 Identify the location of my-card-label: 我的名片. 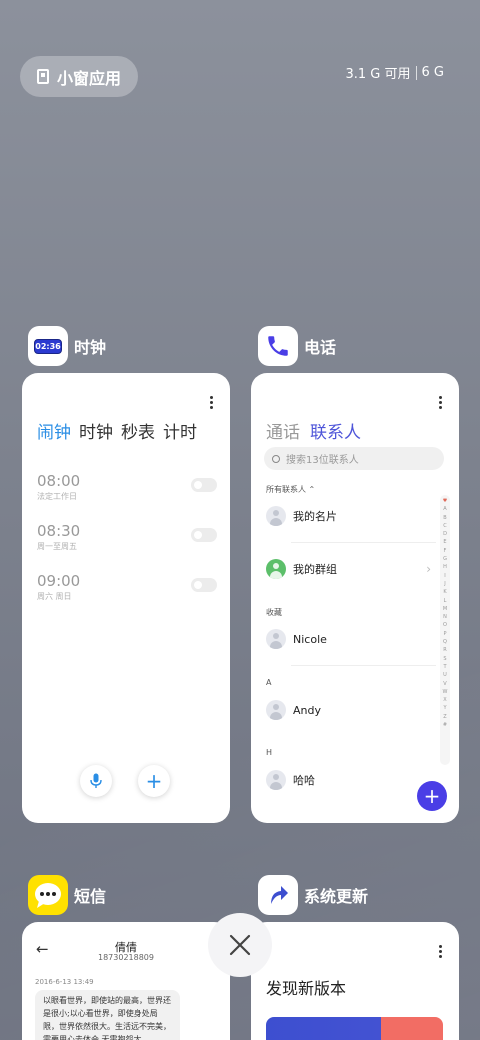
(315, 516).